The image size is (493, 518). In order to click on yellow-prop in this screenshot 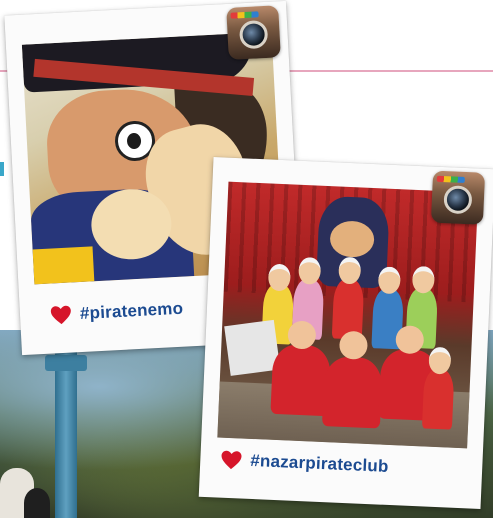, I will do `click(63, 265)`.